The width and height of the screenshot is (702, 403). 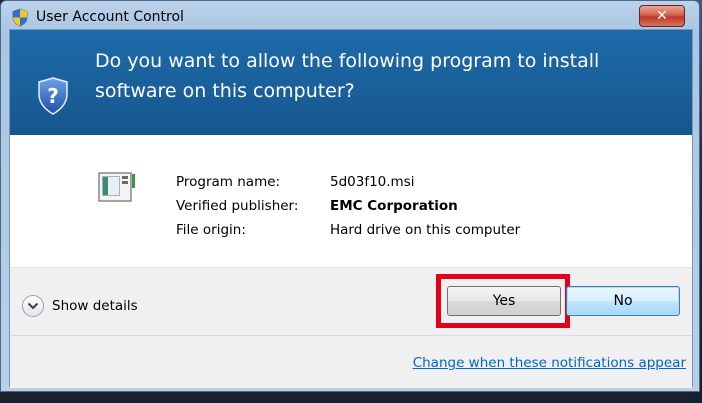 I want to click on close-button: ✕, so click(x=662, y=16).